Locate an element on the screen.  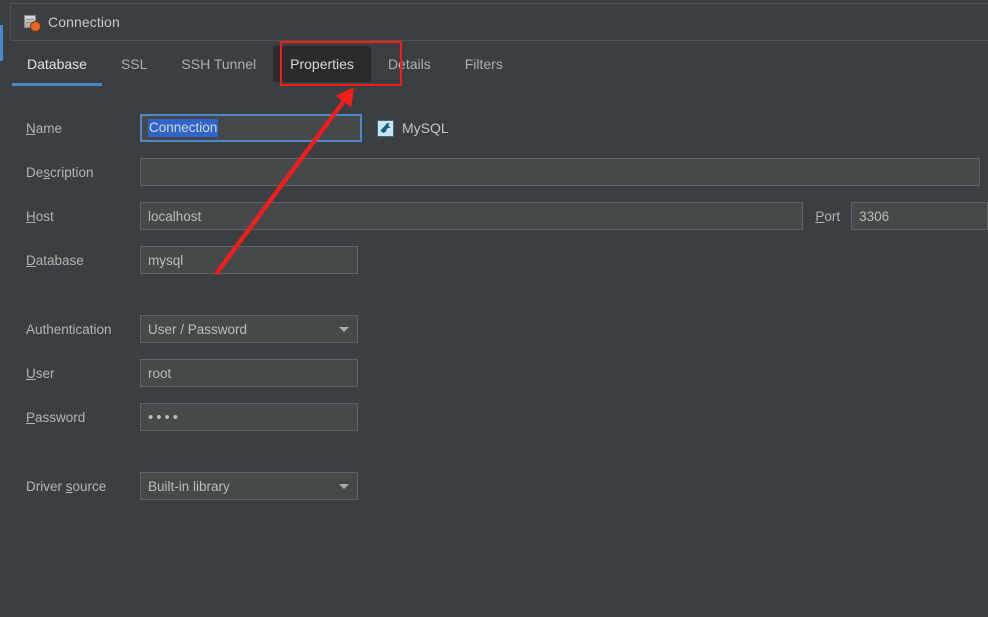
field-row-name: Name Connection MySQL is located at coordinates (260, 128).